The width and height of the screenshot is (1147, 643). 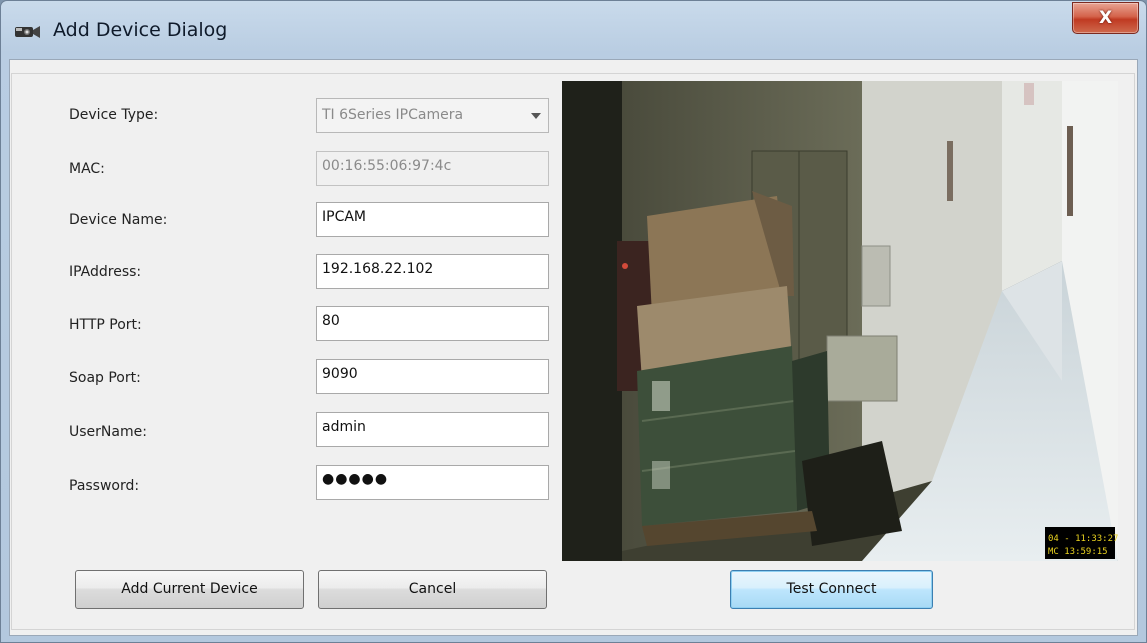 I want to click on close-icon: X, so click(x=1105, y=18).